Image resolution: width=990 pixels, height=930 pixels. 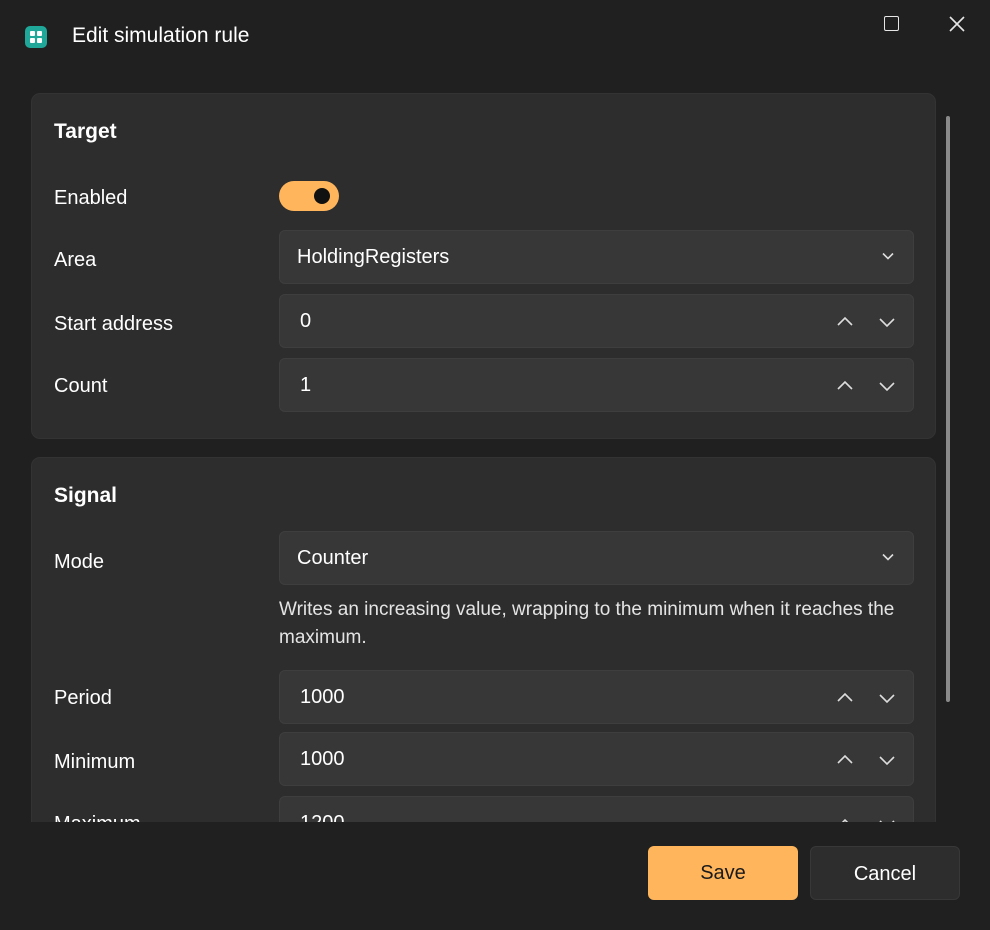 I want to click on maximize-button, so click(x=891, y=24).